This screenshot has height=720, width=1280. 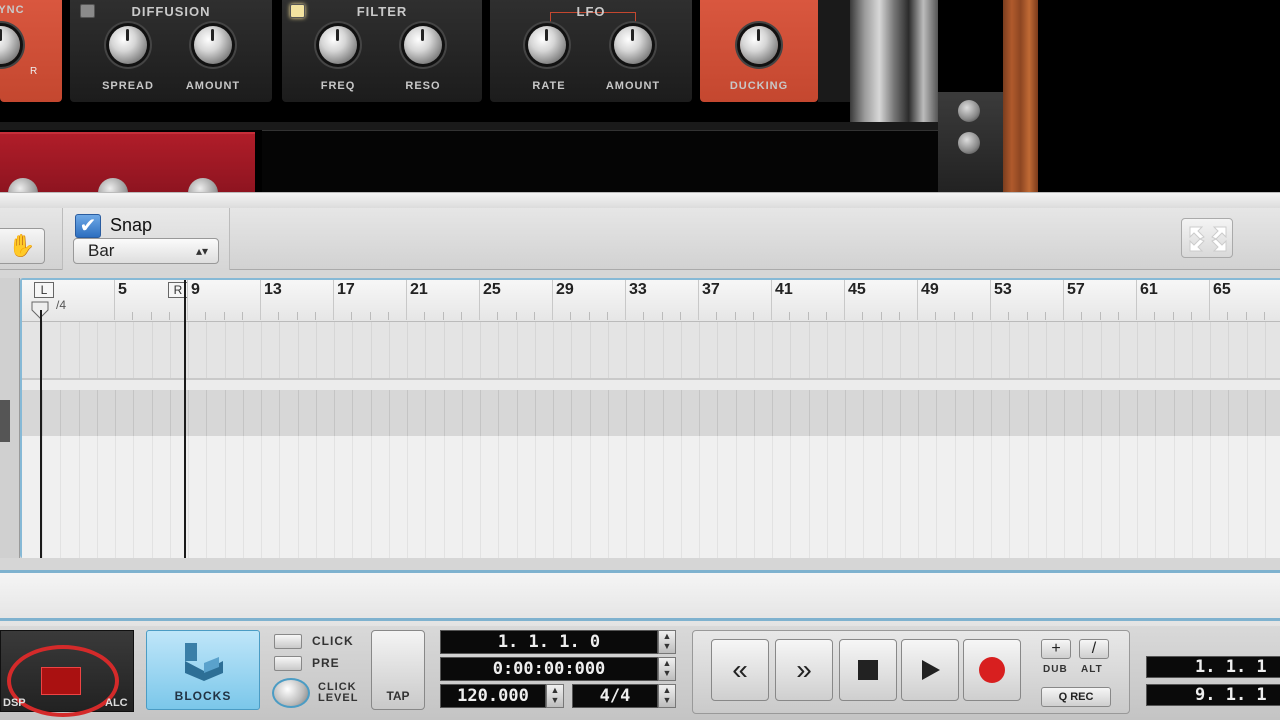 I want to click on record-button, so click(x=992, y=670).